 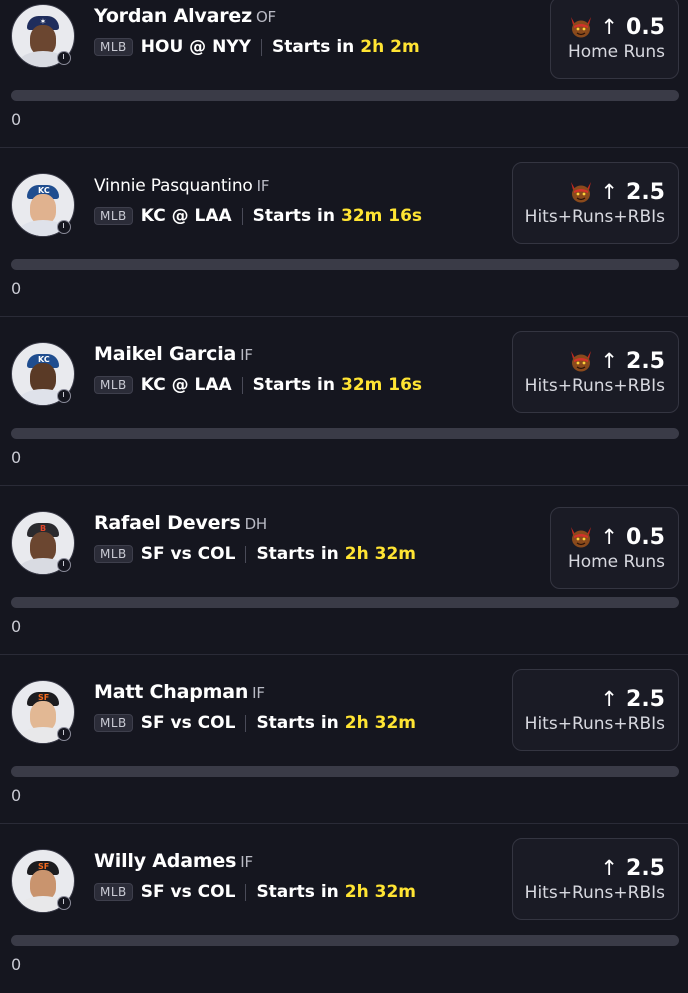 I want to click on player-name-line: Willy Adames IF, so click(x=173, y=861).